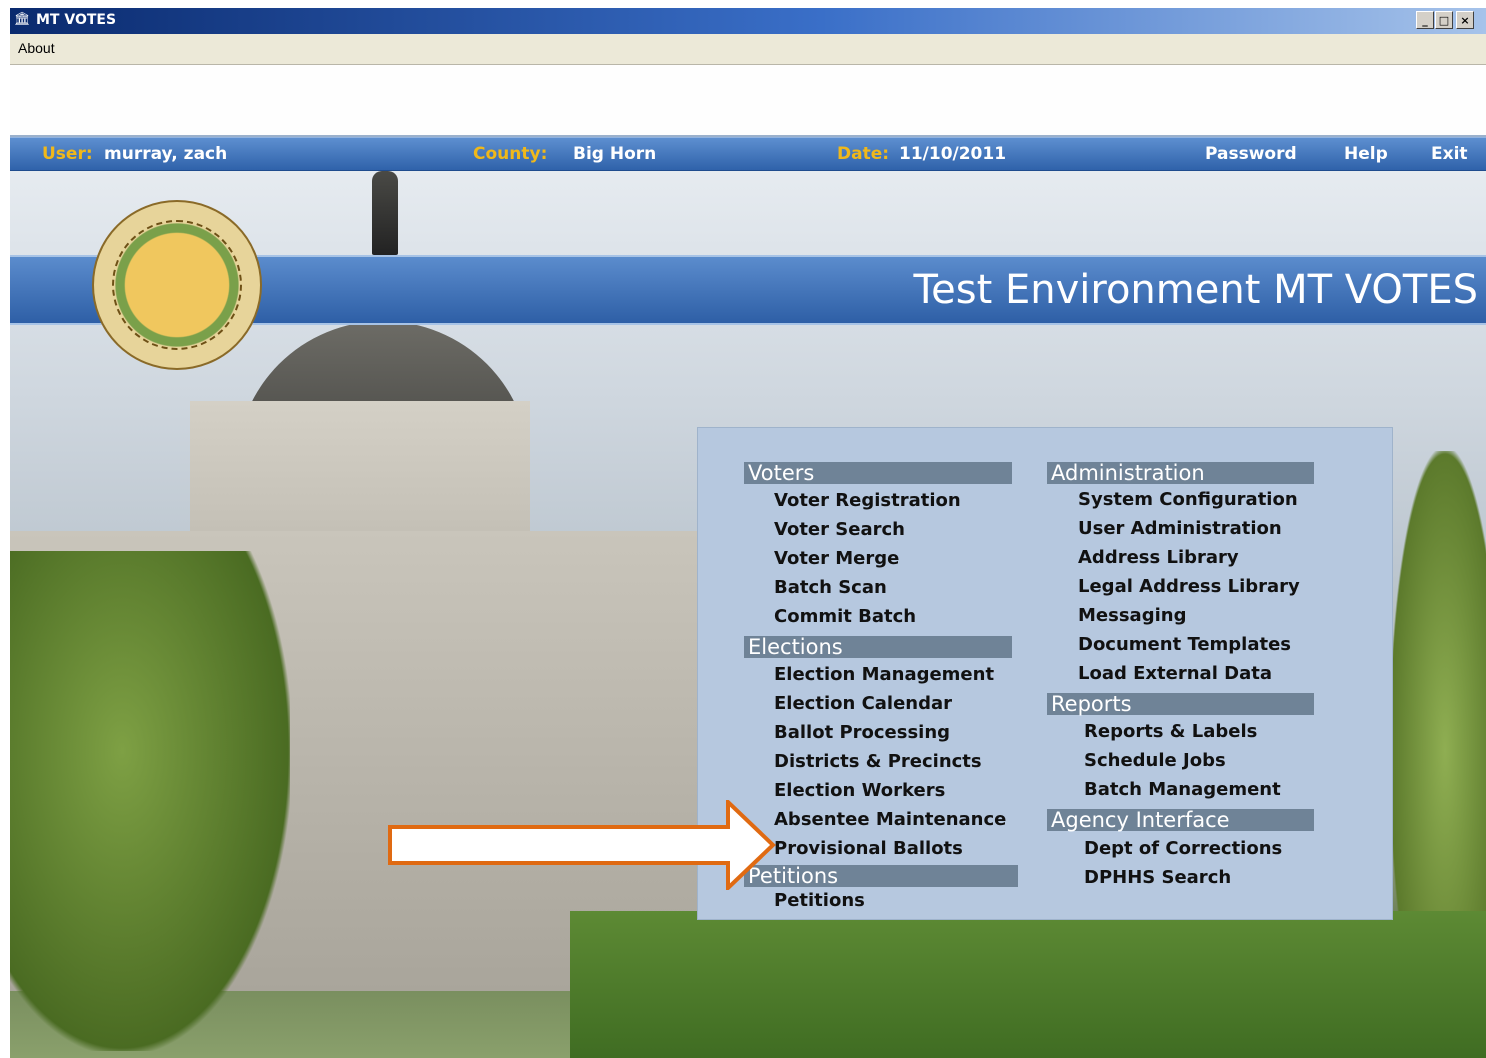 The width and height of the screenshot is (1486, 1058). What do you see at coordinates (748, 49) in the screenshot?
I see `menubar: About` at bounding box center [748, 49].